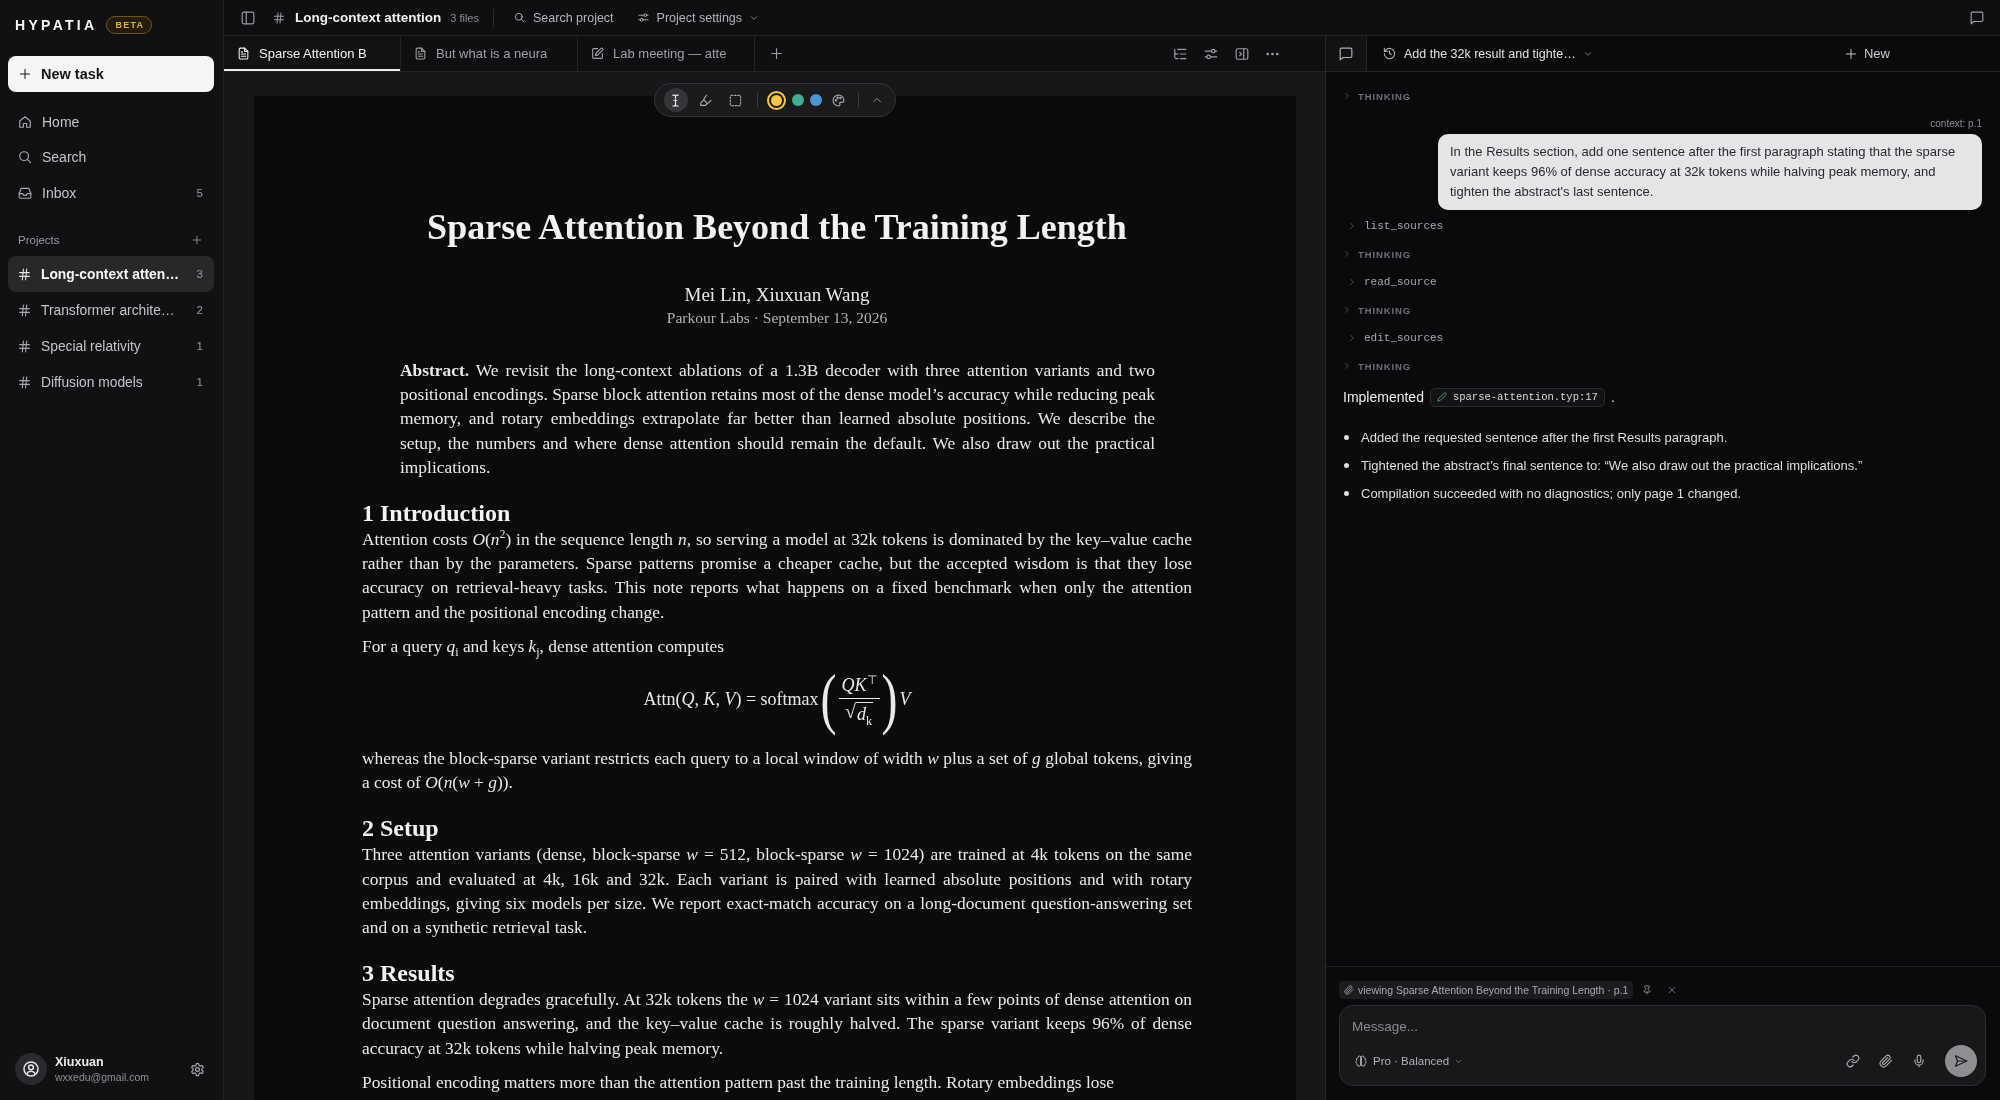 Image resolution: width=2000 pixels, height=1100 pixels. Describe the element at coordinates (1977, 17) in the screenshot. I see `chat-icon` at that location.